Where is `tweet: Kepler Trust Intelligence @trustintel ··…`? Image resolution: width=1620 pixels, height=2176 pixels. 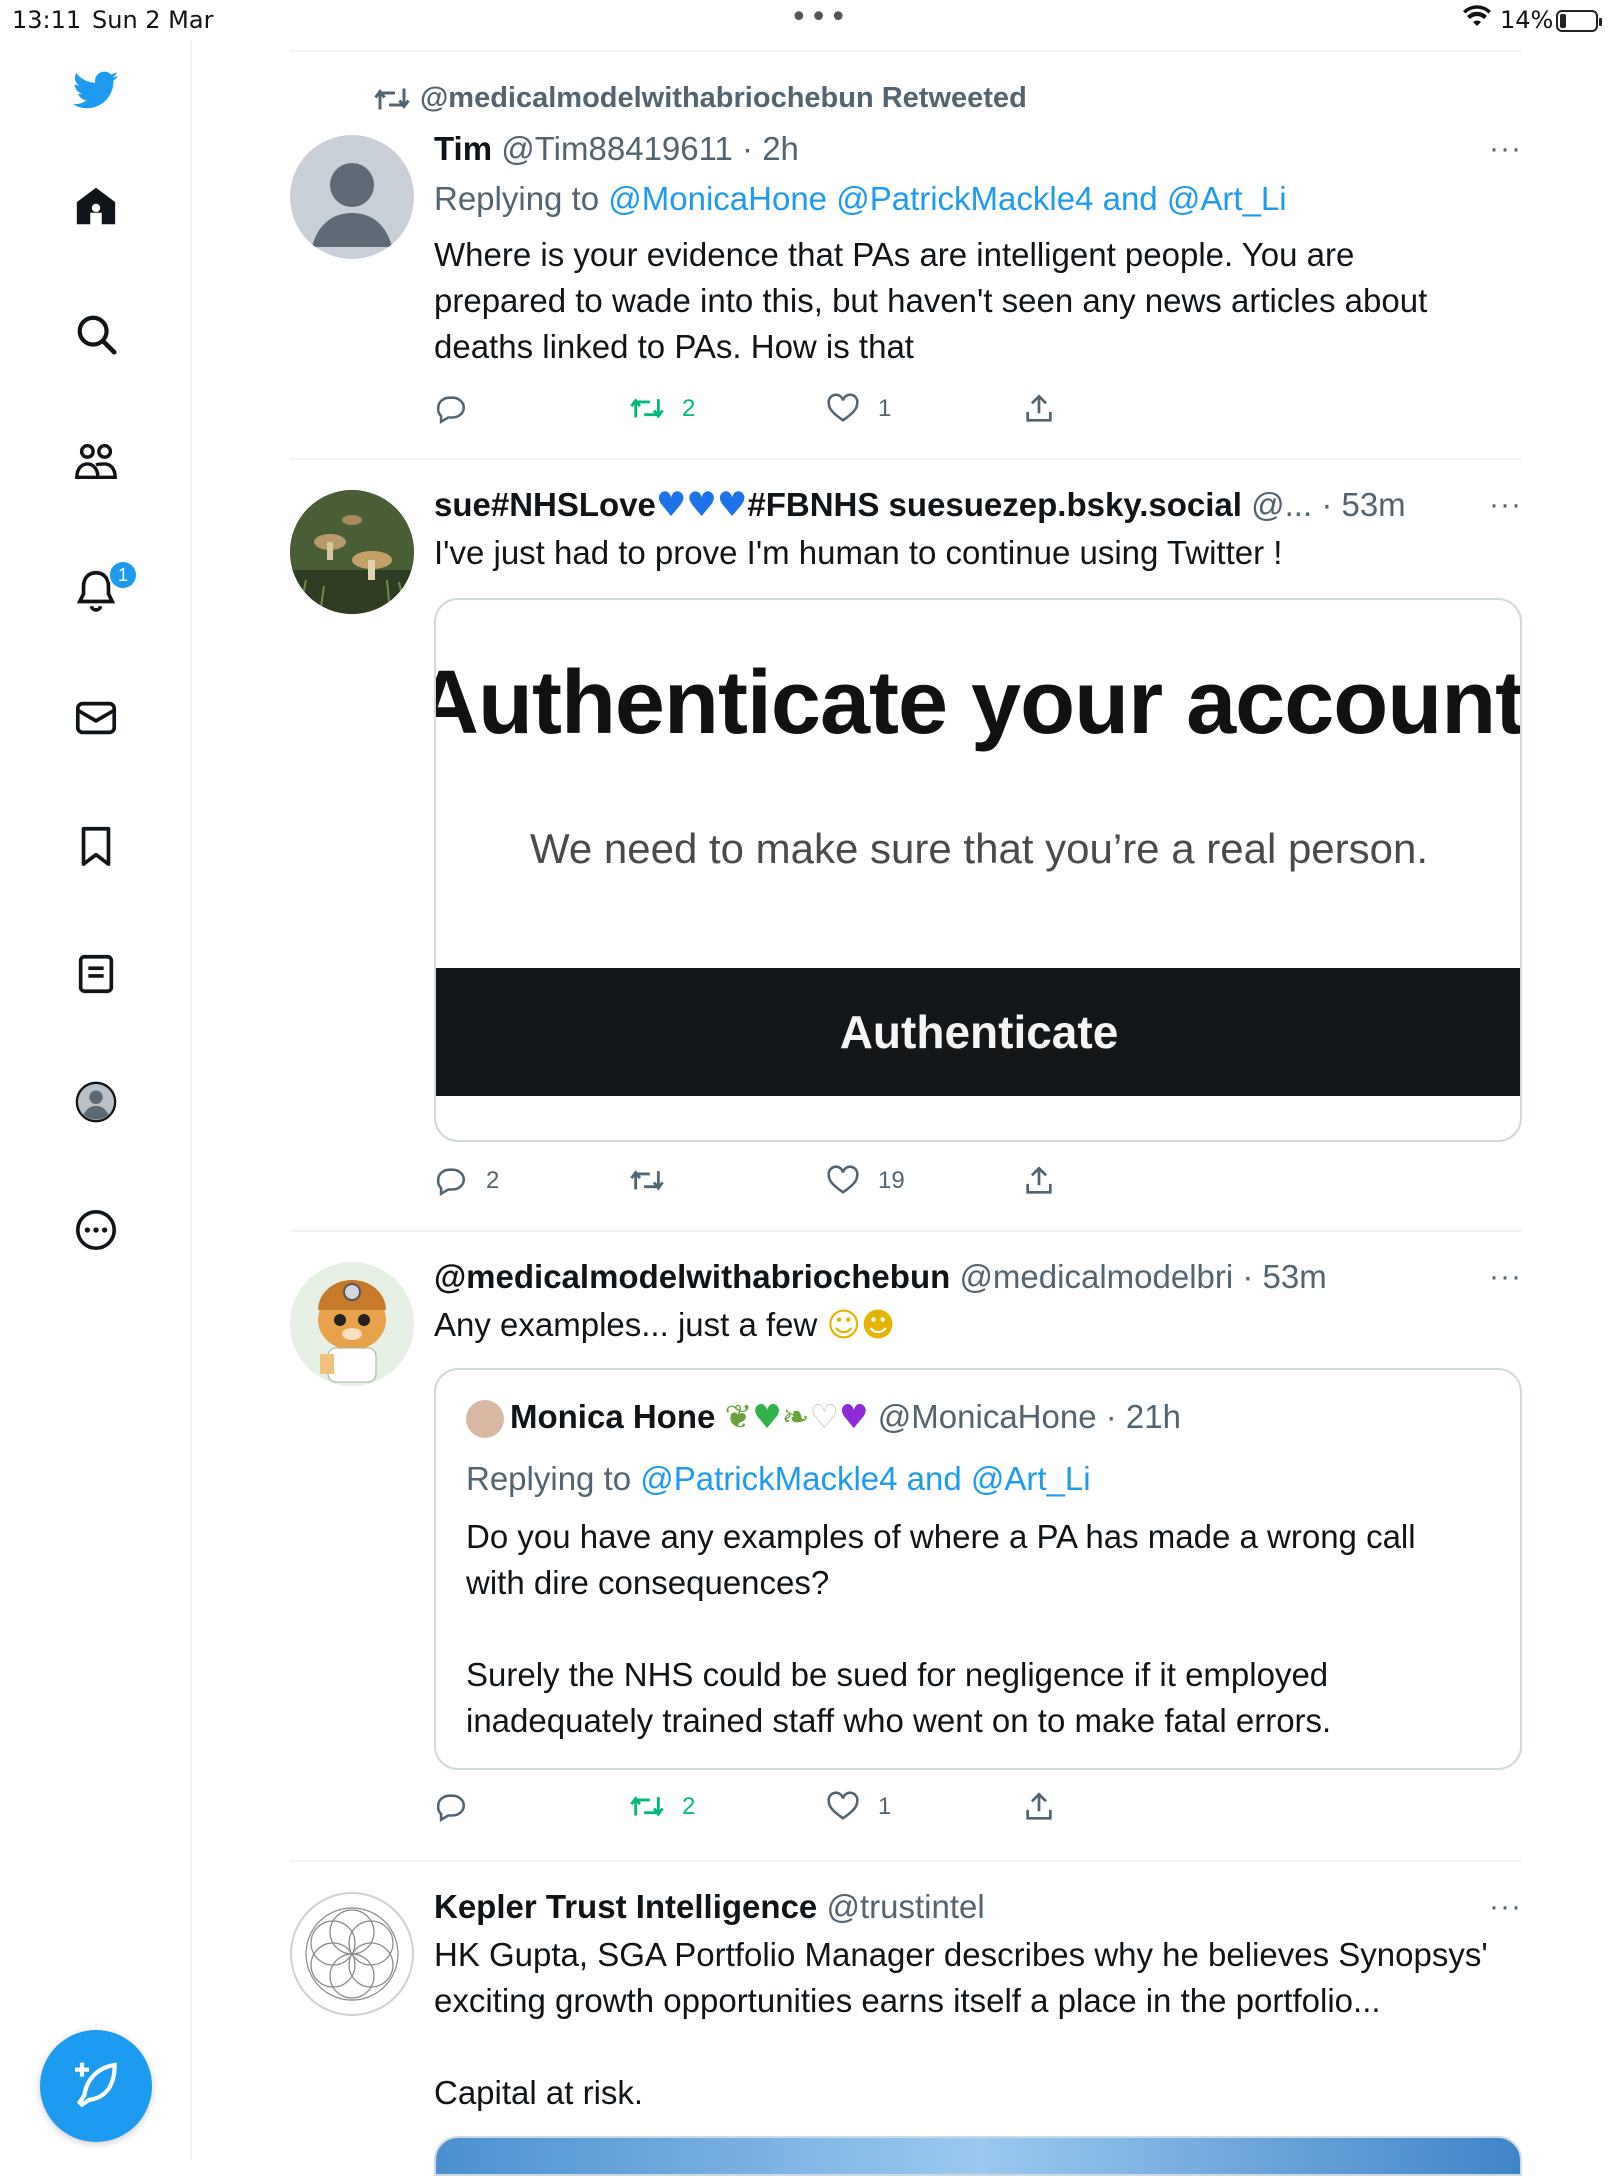 tweet: Kepler Trust Intelligence @trustintel ··… is located at coordinates (906, 2029).